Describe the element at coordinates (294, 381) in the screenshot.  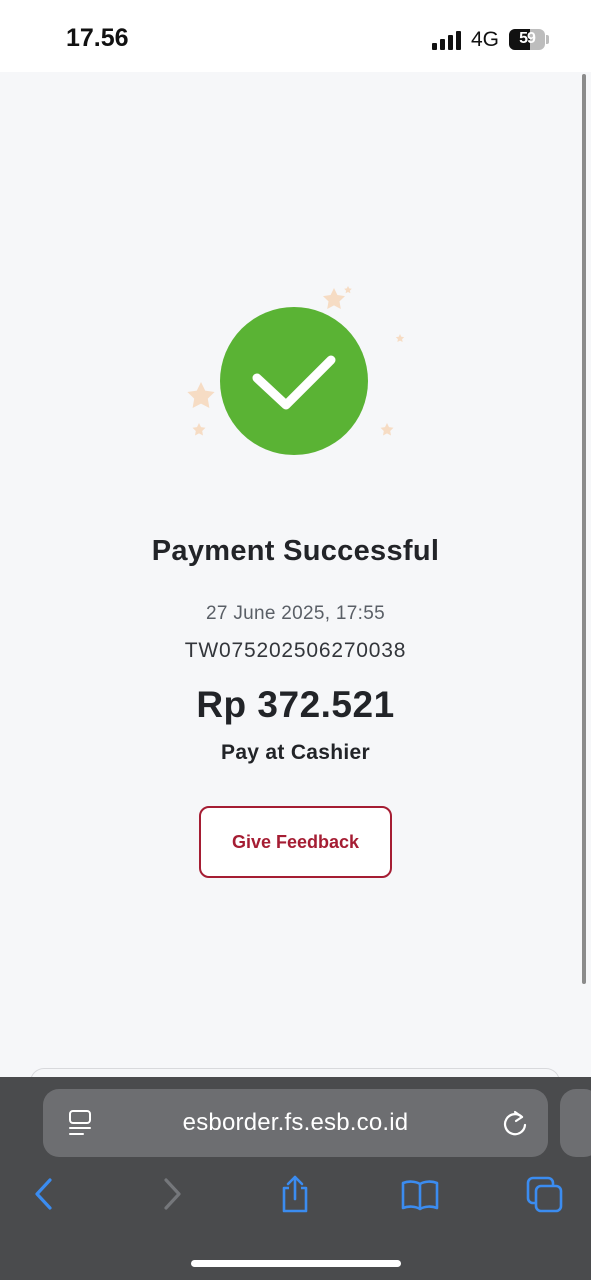
I see `success-check-icon` at that location.